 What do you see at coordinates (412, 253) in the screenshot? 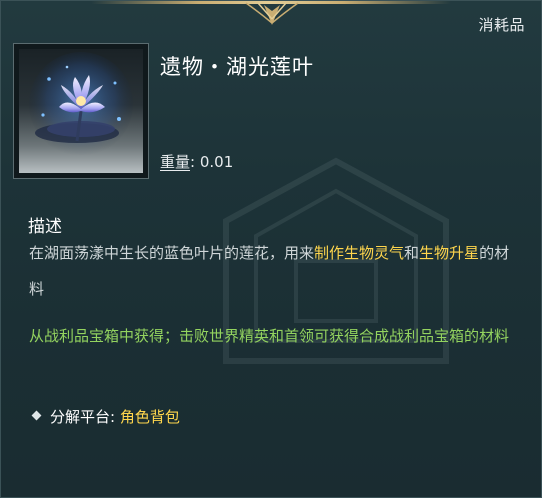
I see `description-part: 和` at bounding box center [412, 253].